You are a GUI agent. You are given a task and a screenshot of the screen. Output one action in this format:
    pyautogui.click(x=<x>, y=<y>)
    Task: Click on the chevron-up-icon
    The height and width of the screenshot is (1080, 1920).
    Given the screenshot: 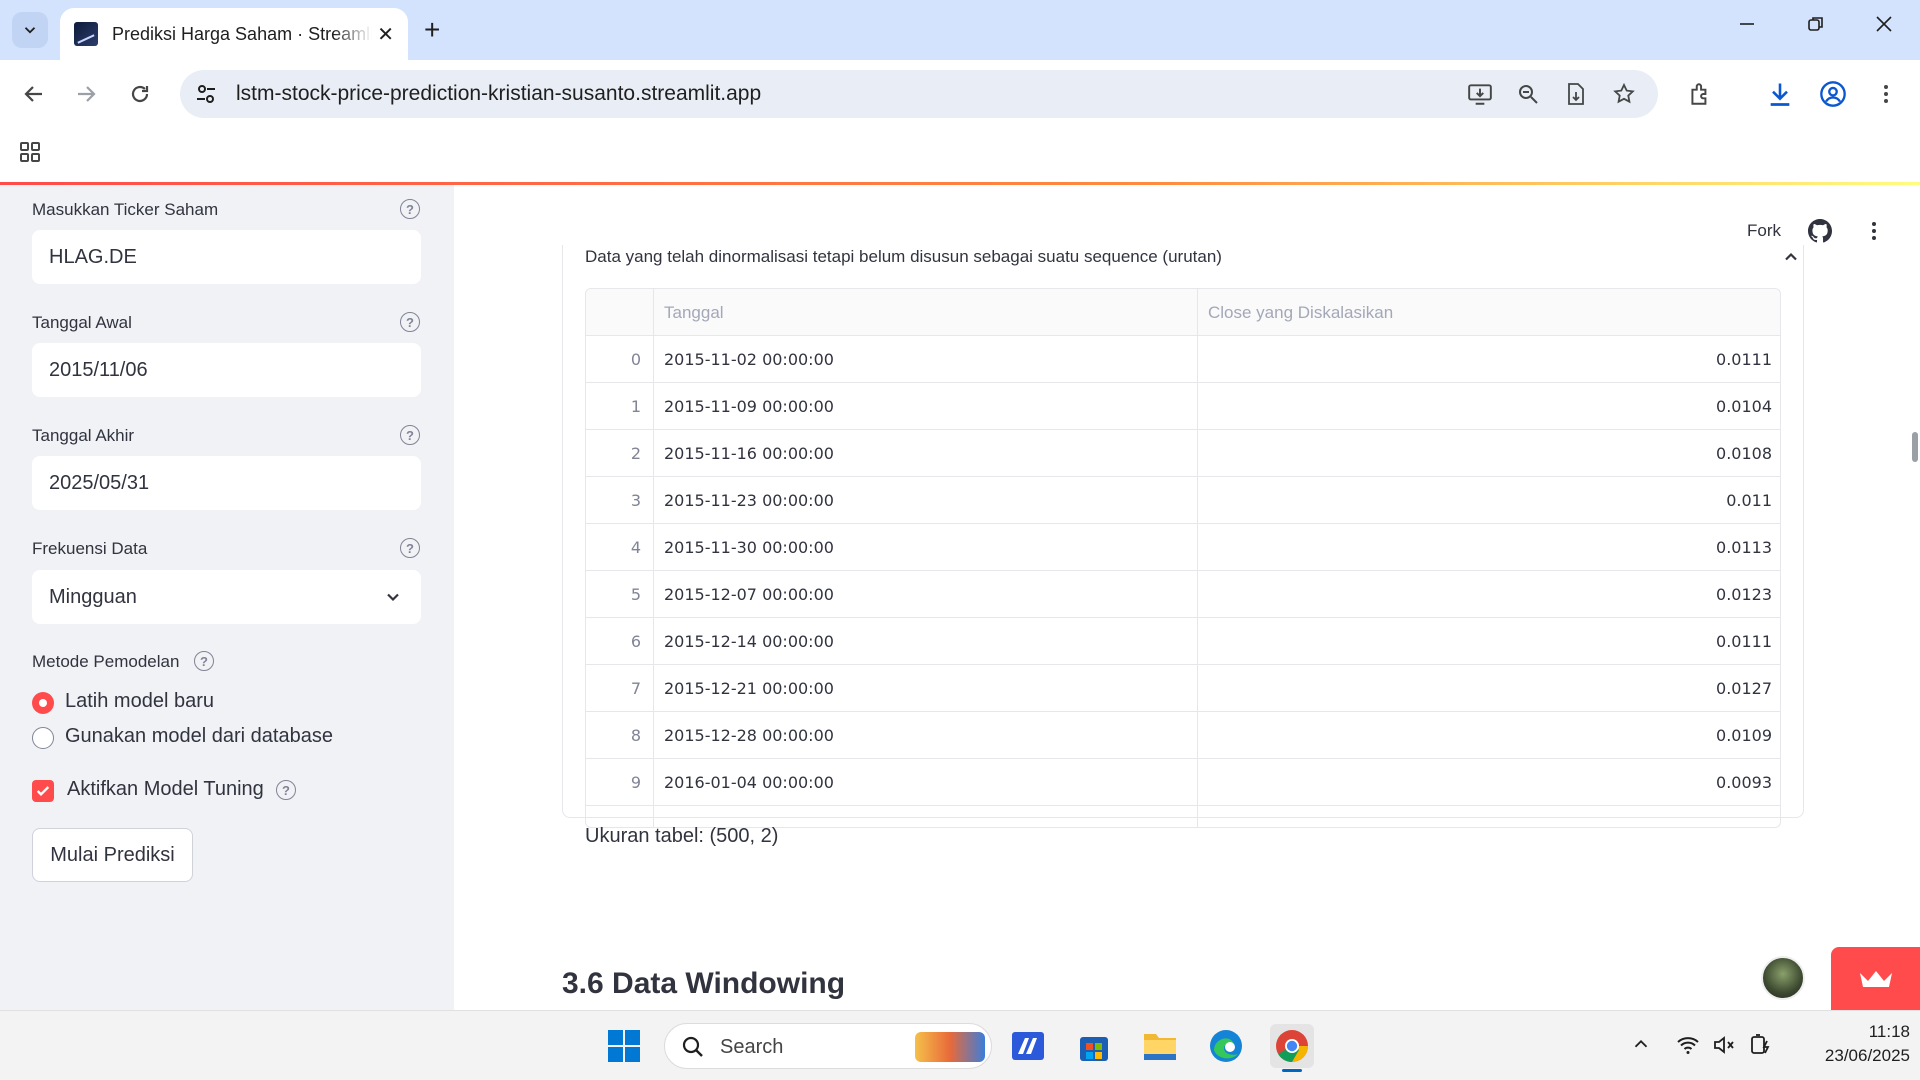 What is the action you would take?
    pyautogui.click(x=1791, y=259)
    